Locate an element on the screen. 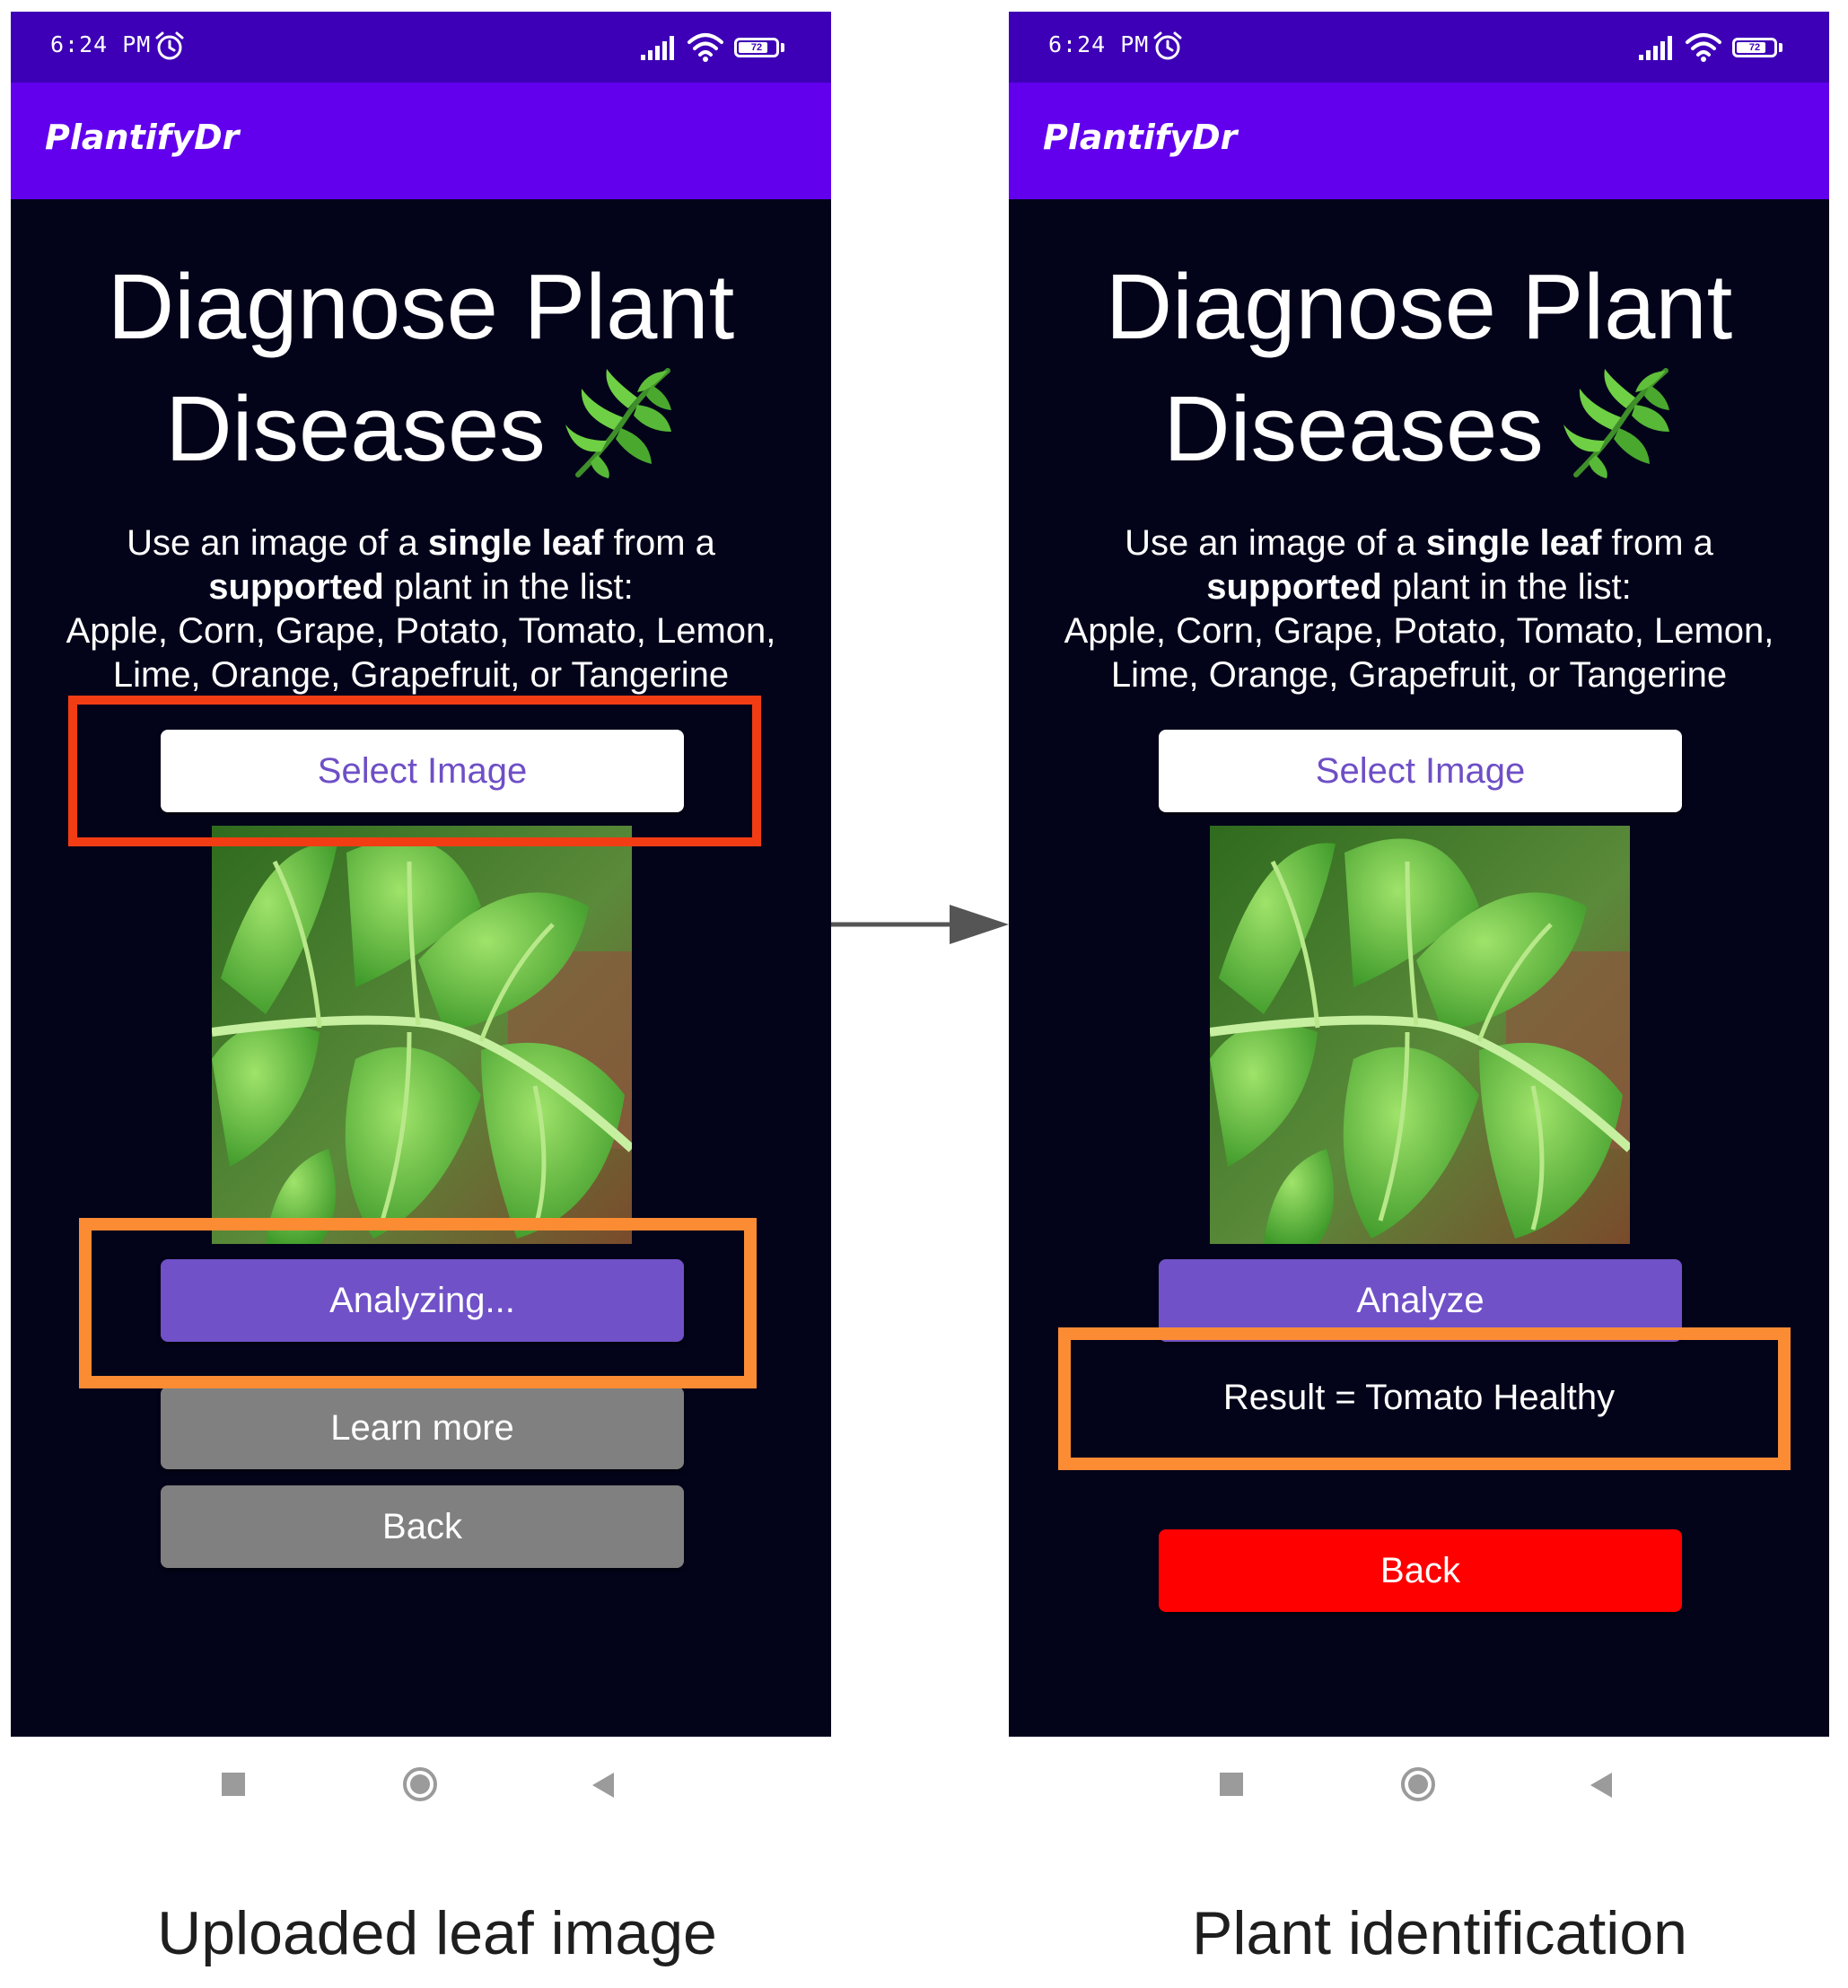 The height and width of the screenshot is (1988, 1848). caption-uploaded: Uploaded leaf image is located at coordinates (437, 1933).